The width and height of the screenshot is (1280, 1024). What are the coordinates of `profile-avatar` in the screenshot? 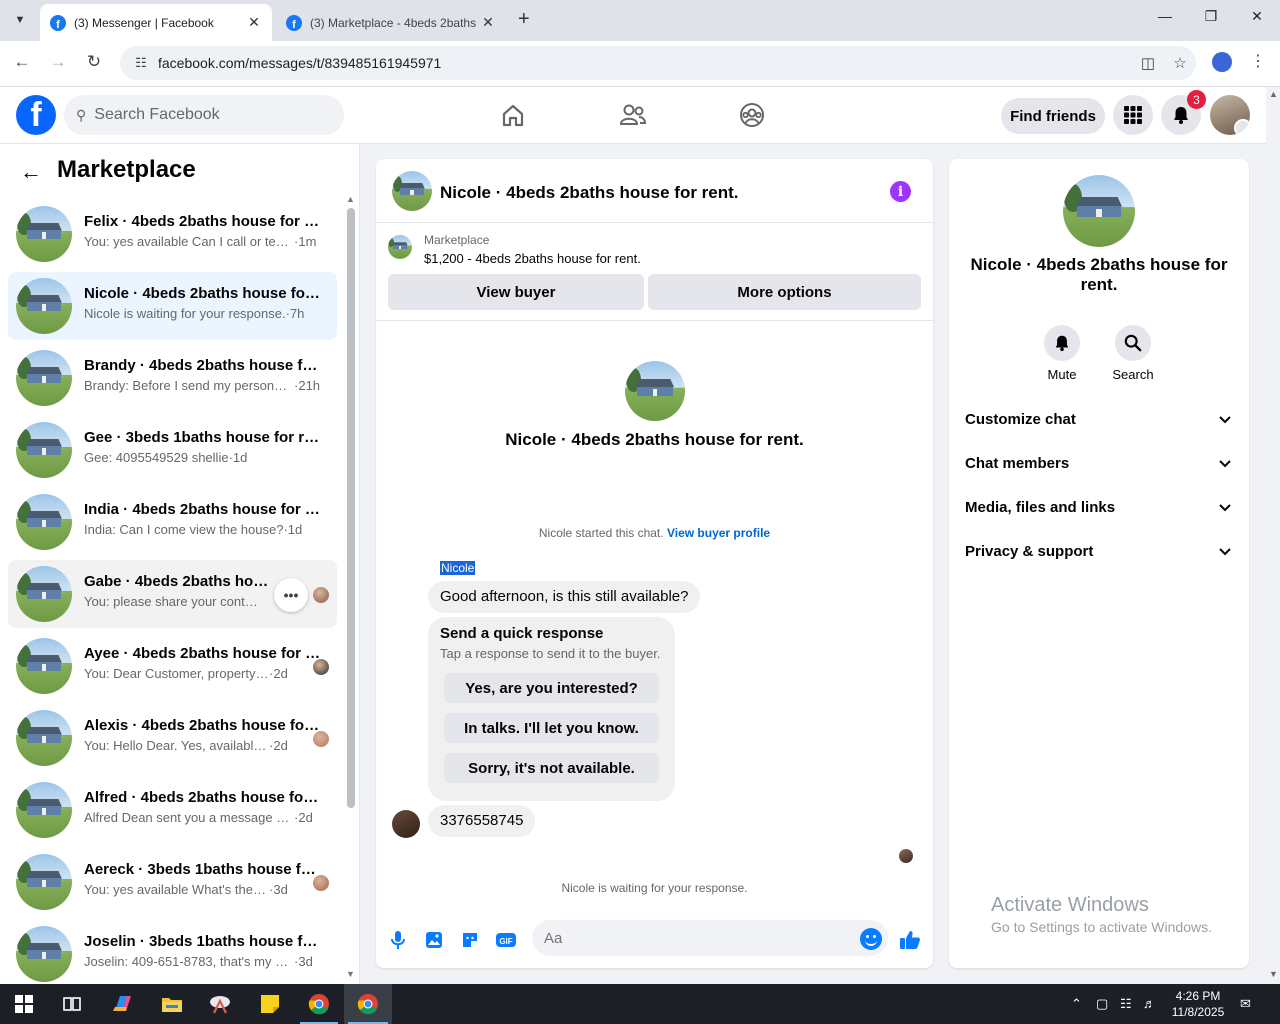 It's located at (1230, 115).